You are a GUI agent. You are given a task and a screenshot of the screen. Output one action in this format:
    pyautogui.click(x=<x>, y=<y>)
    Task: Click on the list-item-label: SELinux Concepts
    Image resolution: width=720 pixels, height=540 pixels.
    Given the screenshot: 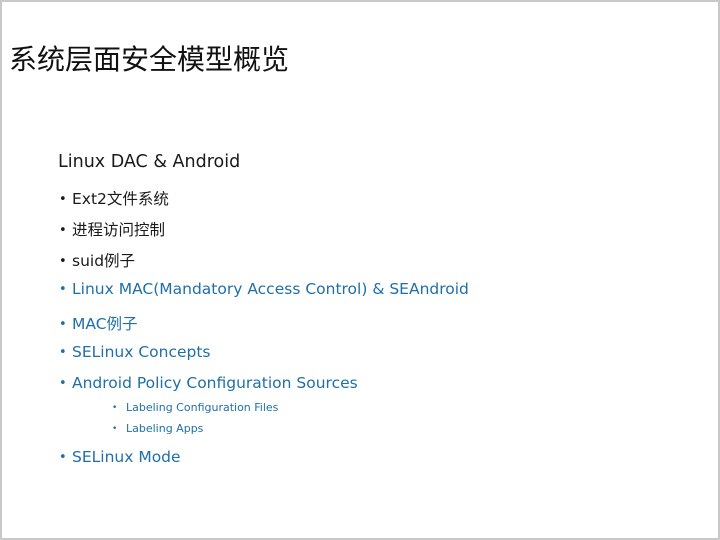 What is the action you would take?
    pyautogui.click(x=141, y=352)
    